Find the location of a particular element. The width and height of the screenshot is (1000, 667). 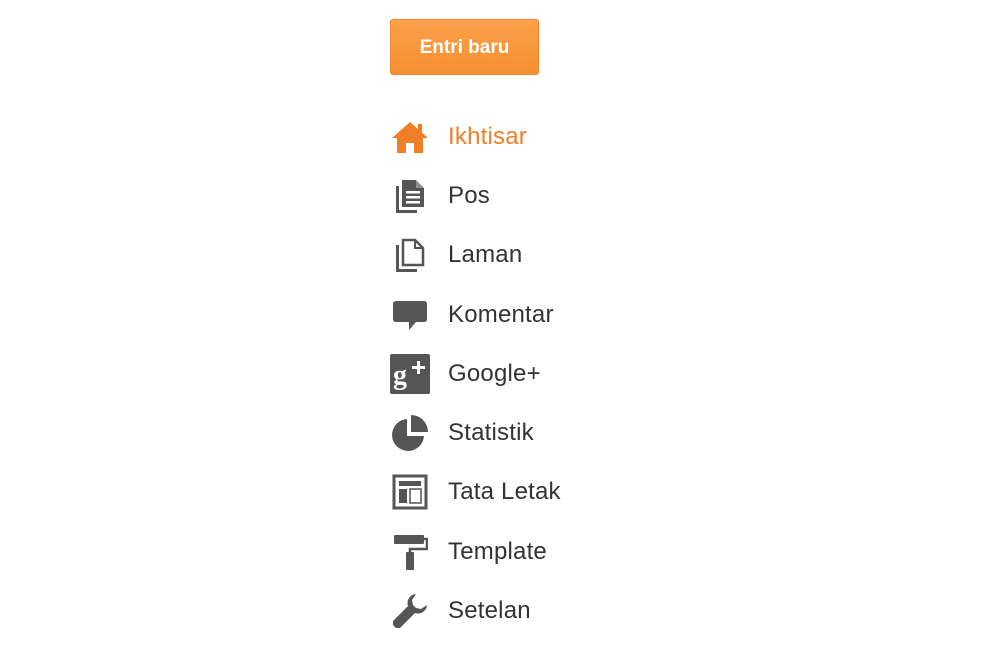

pie-chart-icon is located at coordinates (410, 433).